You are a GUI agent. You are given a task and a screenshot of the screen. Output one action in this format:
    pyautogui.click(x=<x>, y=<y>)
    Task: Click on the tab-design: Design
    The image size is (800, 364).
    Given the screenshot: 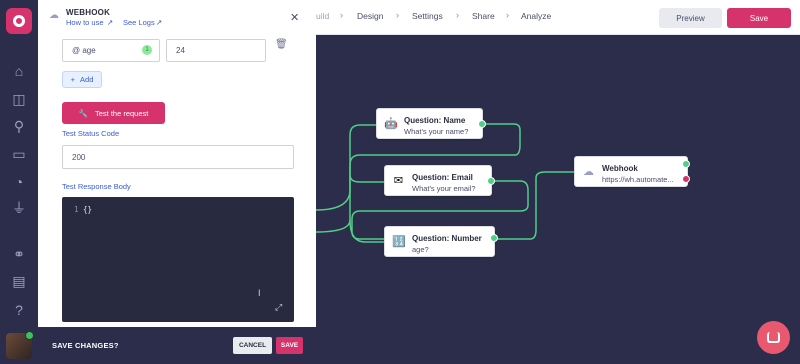 What is the action you would take?
    pyautogui.click(x=370, y=16)
    